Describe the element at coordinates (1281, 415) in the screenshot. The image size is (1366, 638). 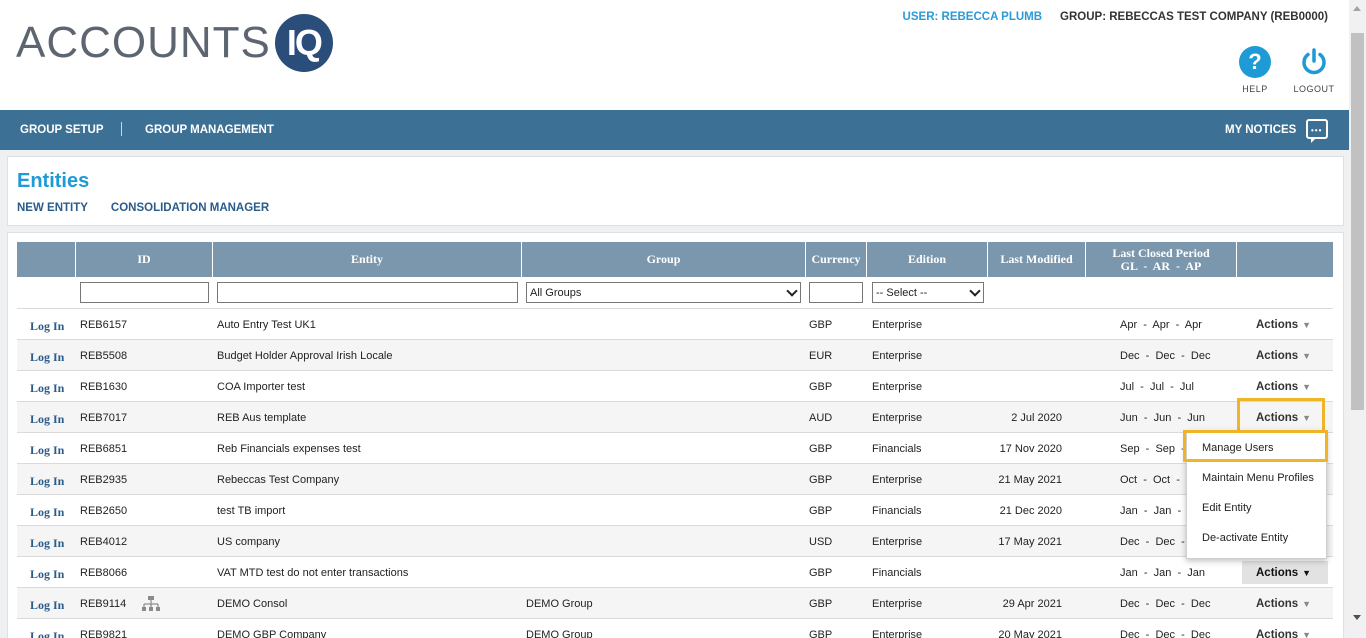
I see `actions-highlight` at that location.